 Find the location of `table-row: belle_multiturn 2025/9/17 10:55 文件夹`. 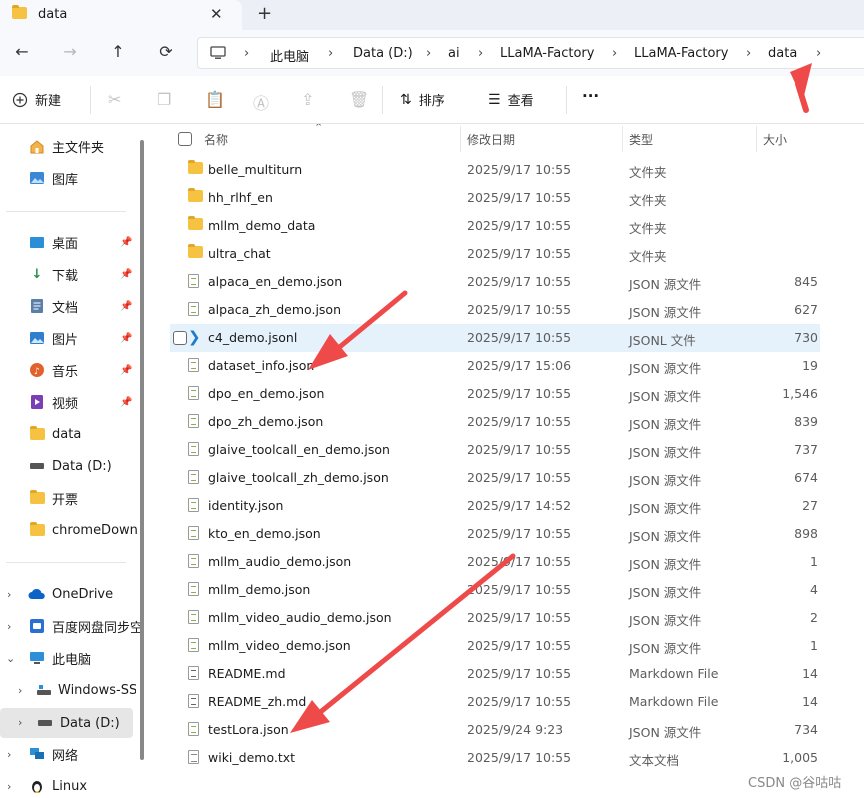

table-row: belle_multiturn 2025/9/17 10:55 文件夹 is located at coordinates (495, 170).